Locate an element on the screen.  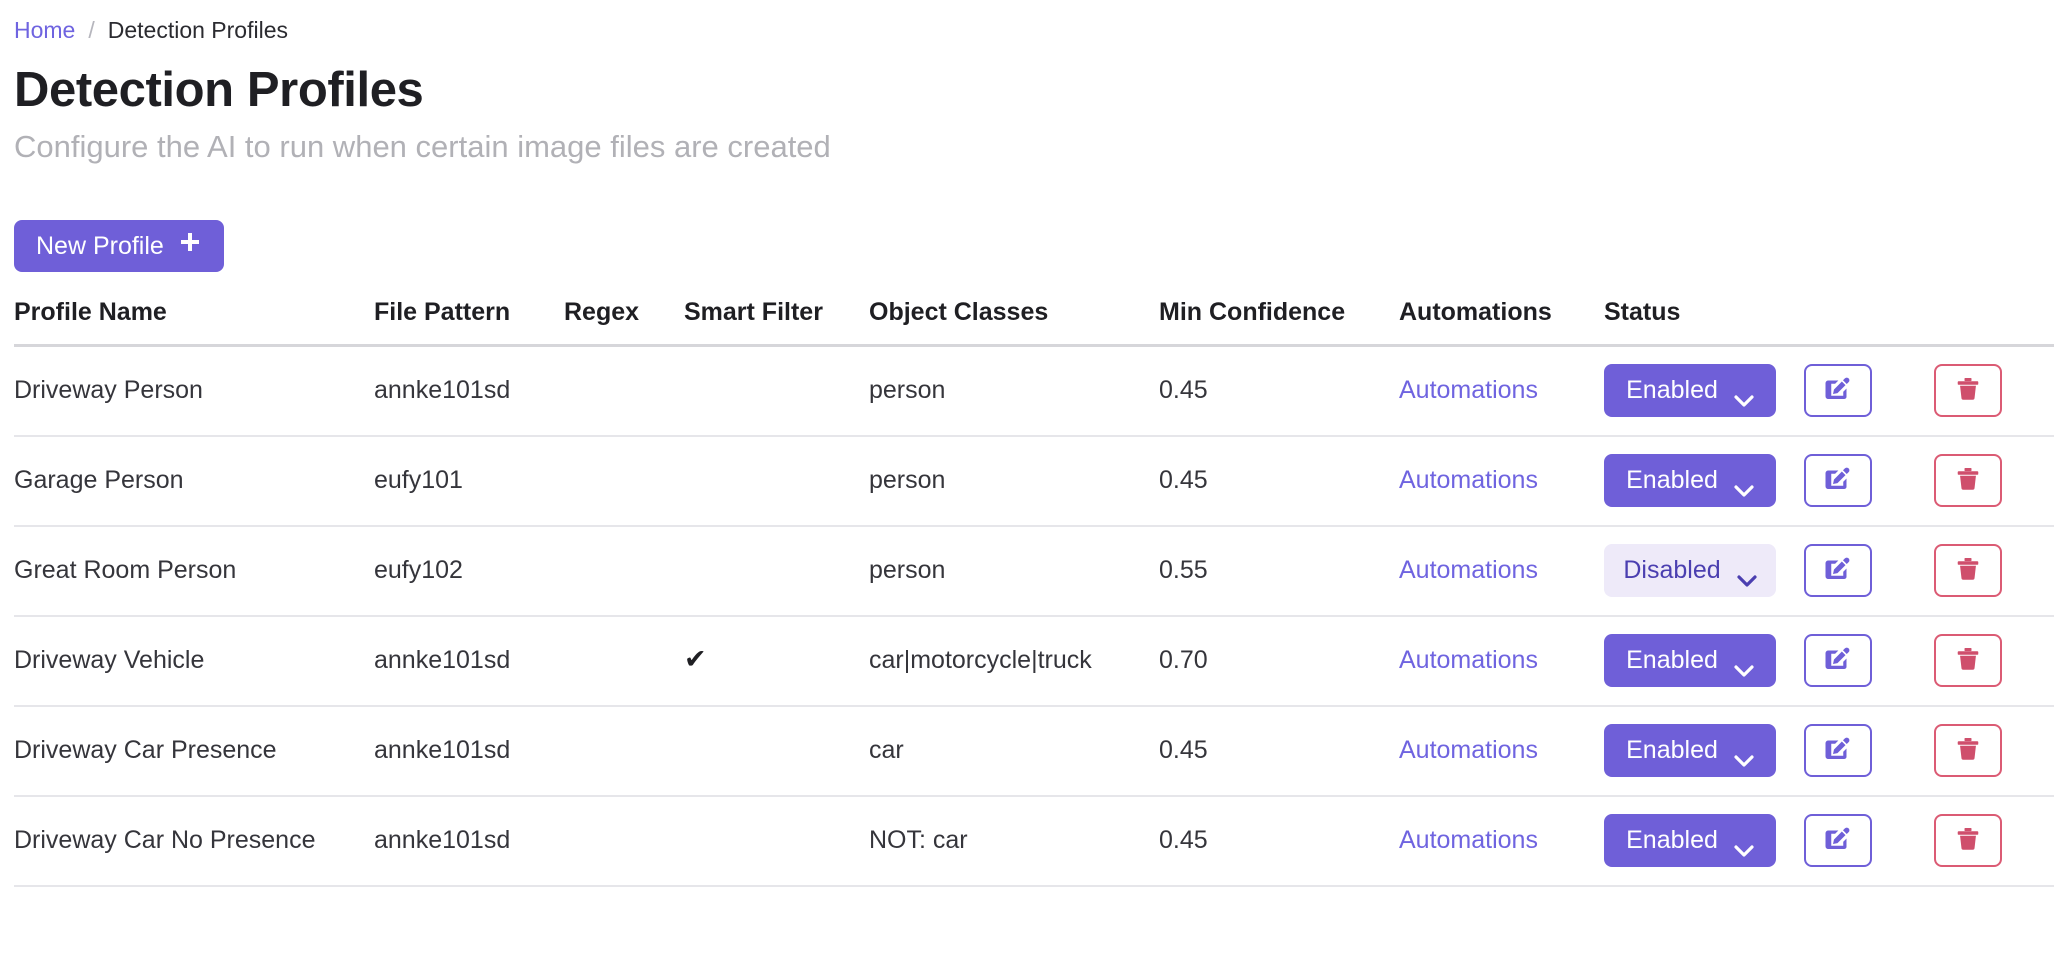
cell-object-classes: NOT: car is located at coordinates (1014, 841).